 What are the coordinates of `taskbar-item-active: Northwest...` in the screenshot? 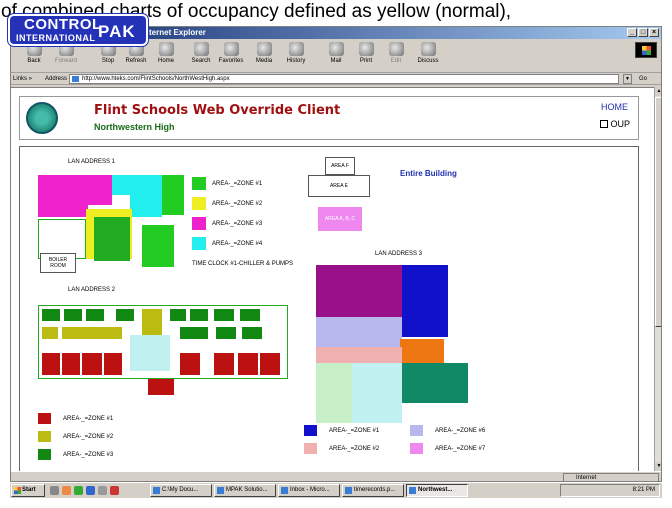 It's located at (437, 490).